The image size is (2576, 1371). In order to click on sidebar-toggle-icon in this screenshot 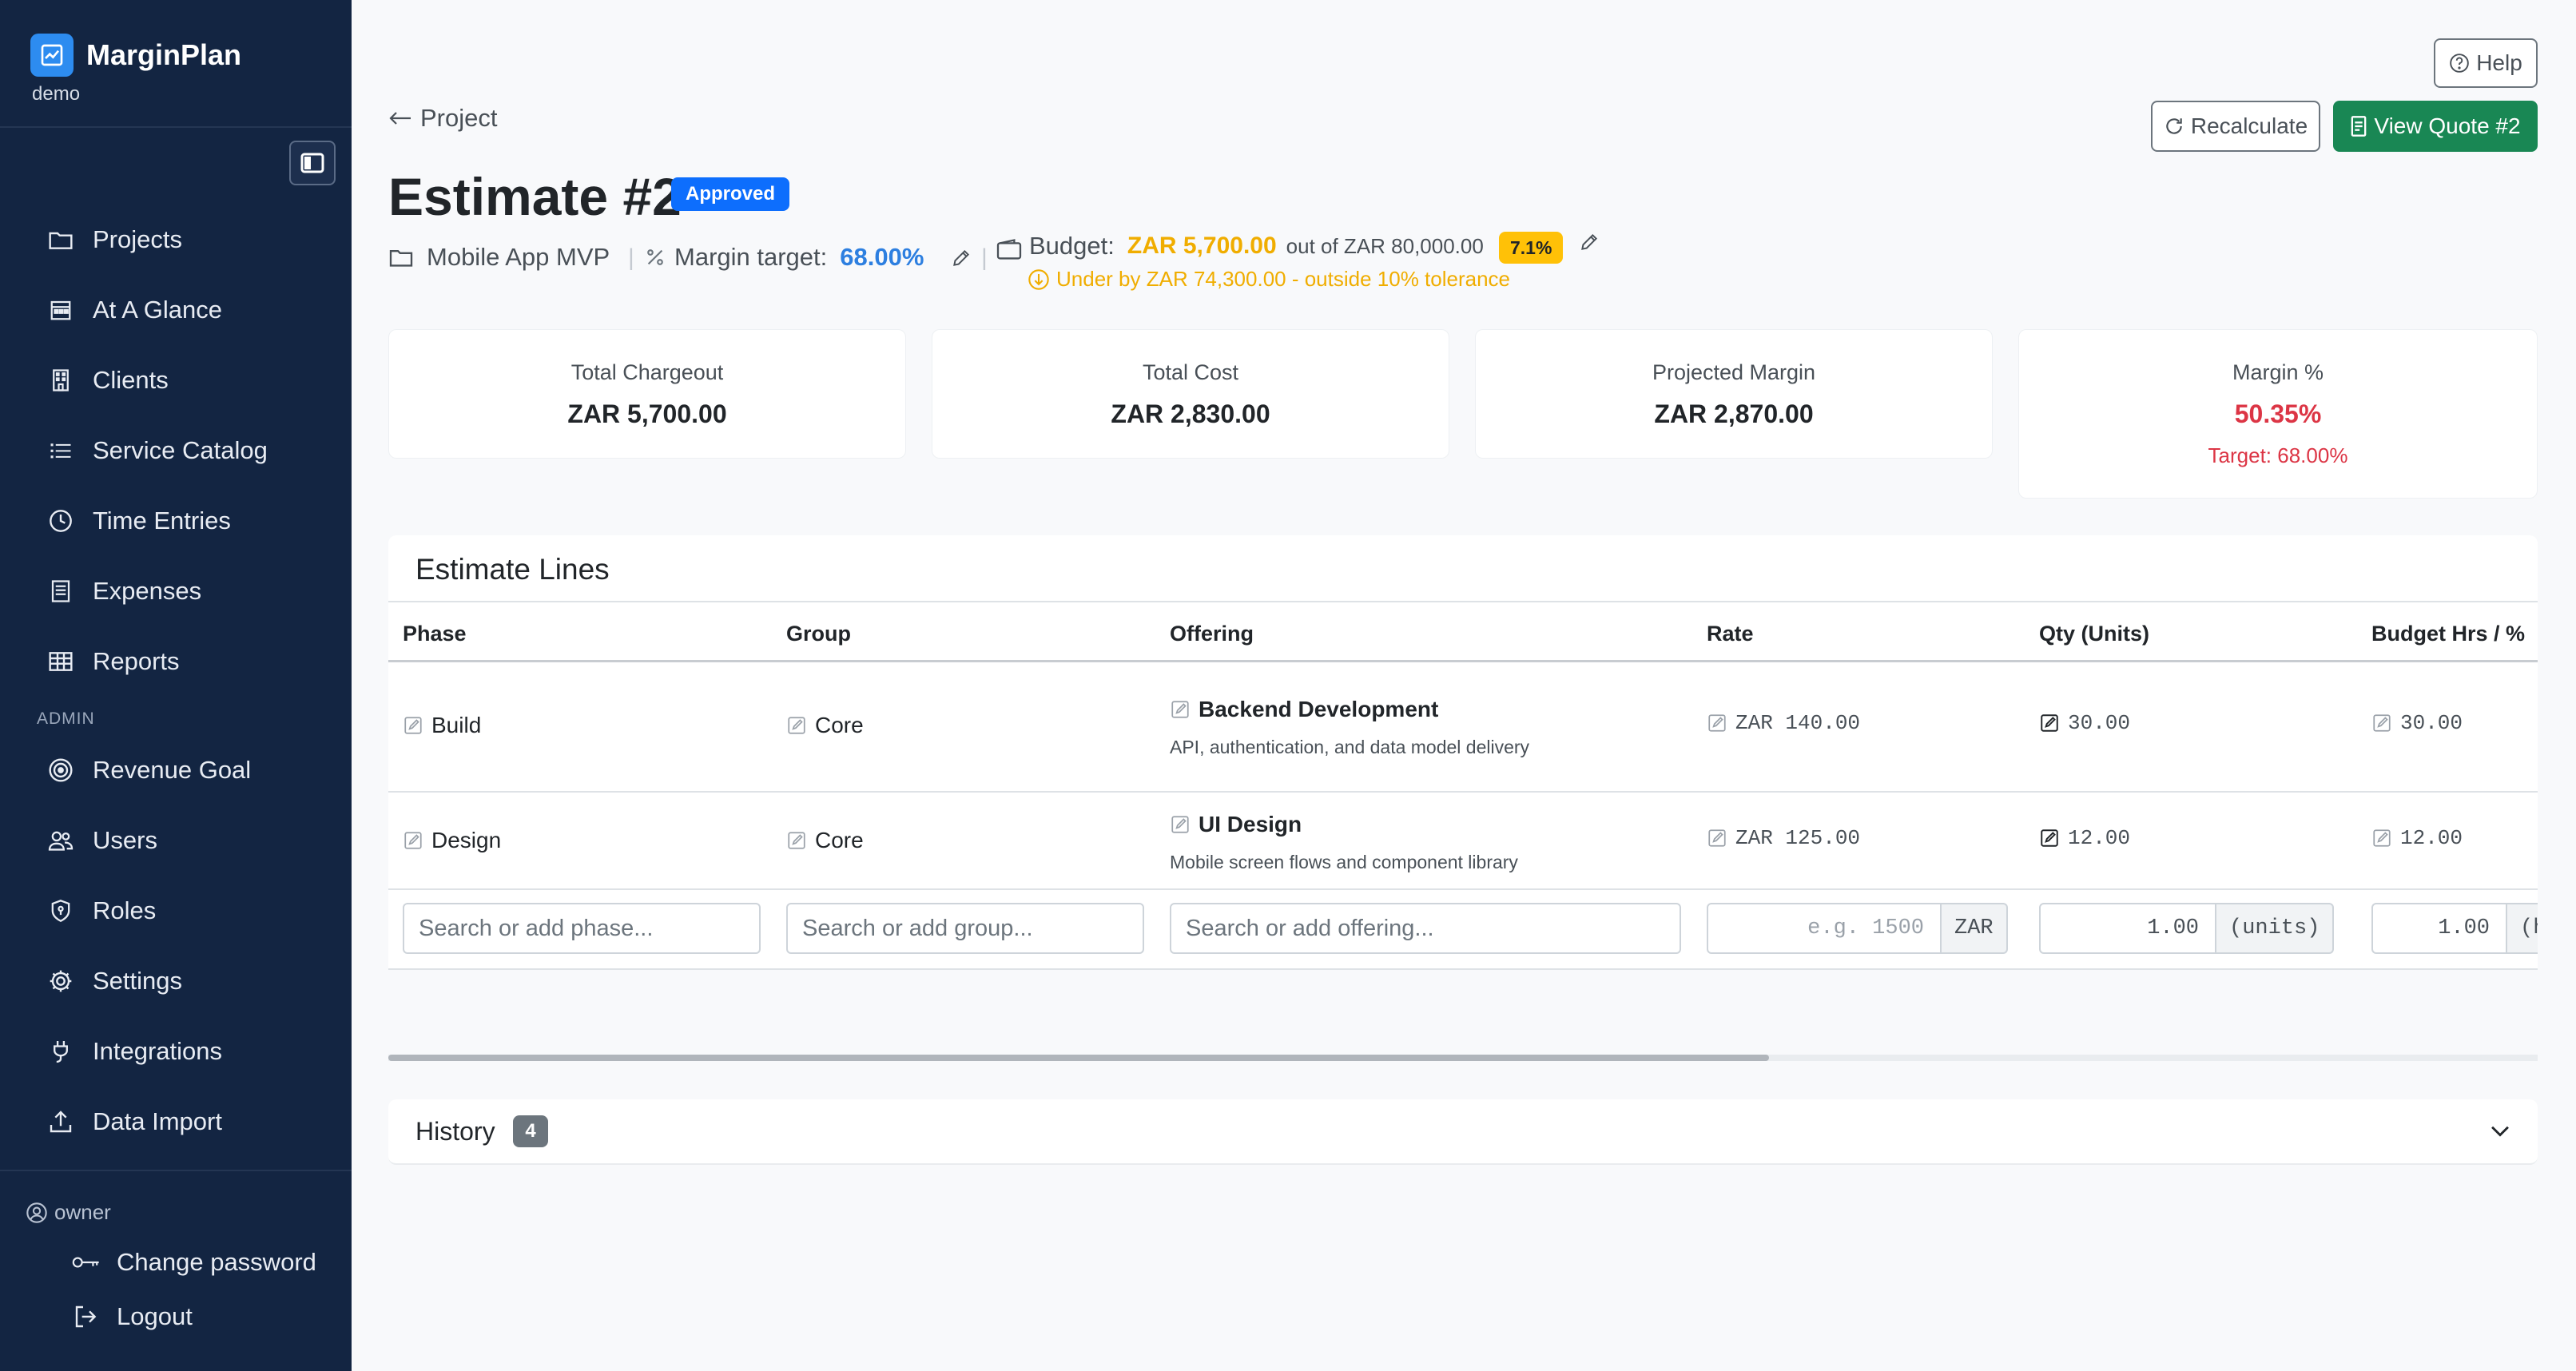, I will do `click(312, 163)`.